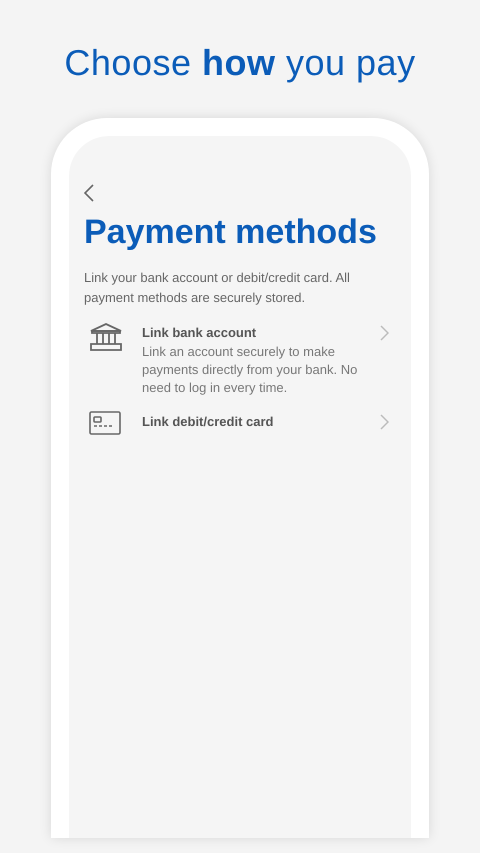 This screenshot has width=480, height=853. Describe the element at coordinates (208, 422) in the screenshot. I see `method-label: Link debit/credit card` at that location.